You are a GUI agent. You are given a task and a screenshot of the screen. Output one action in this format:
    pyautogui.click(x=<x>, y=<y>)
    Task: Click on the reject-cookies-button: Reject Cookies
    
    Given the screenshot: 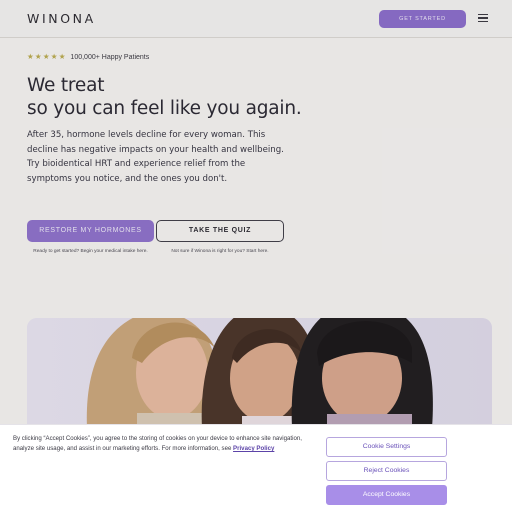 What is the action you would take?
    pyautogui.click(x=386, y=471)
    